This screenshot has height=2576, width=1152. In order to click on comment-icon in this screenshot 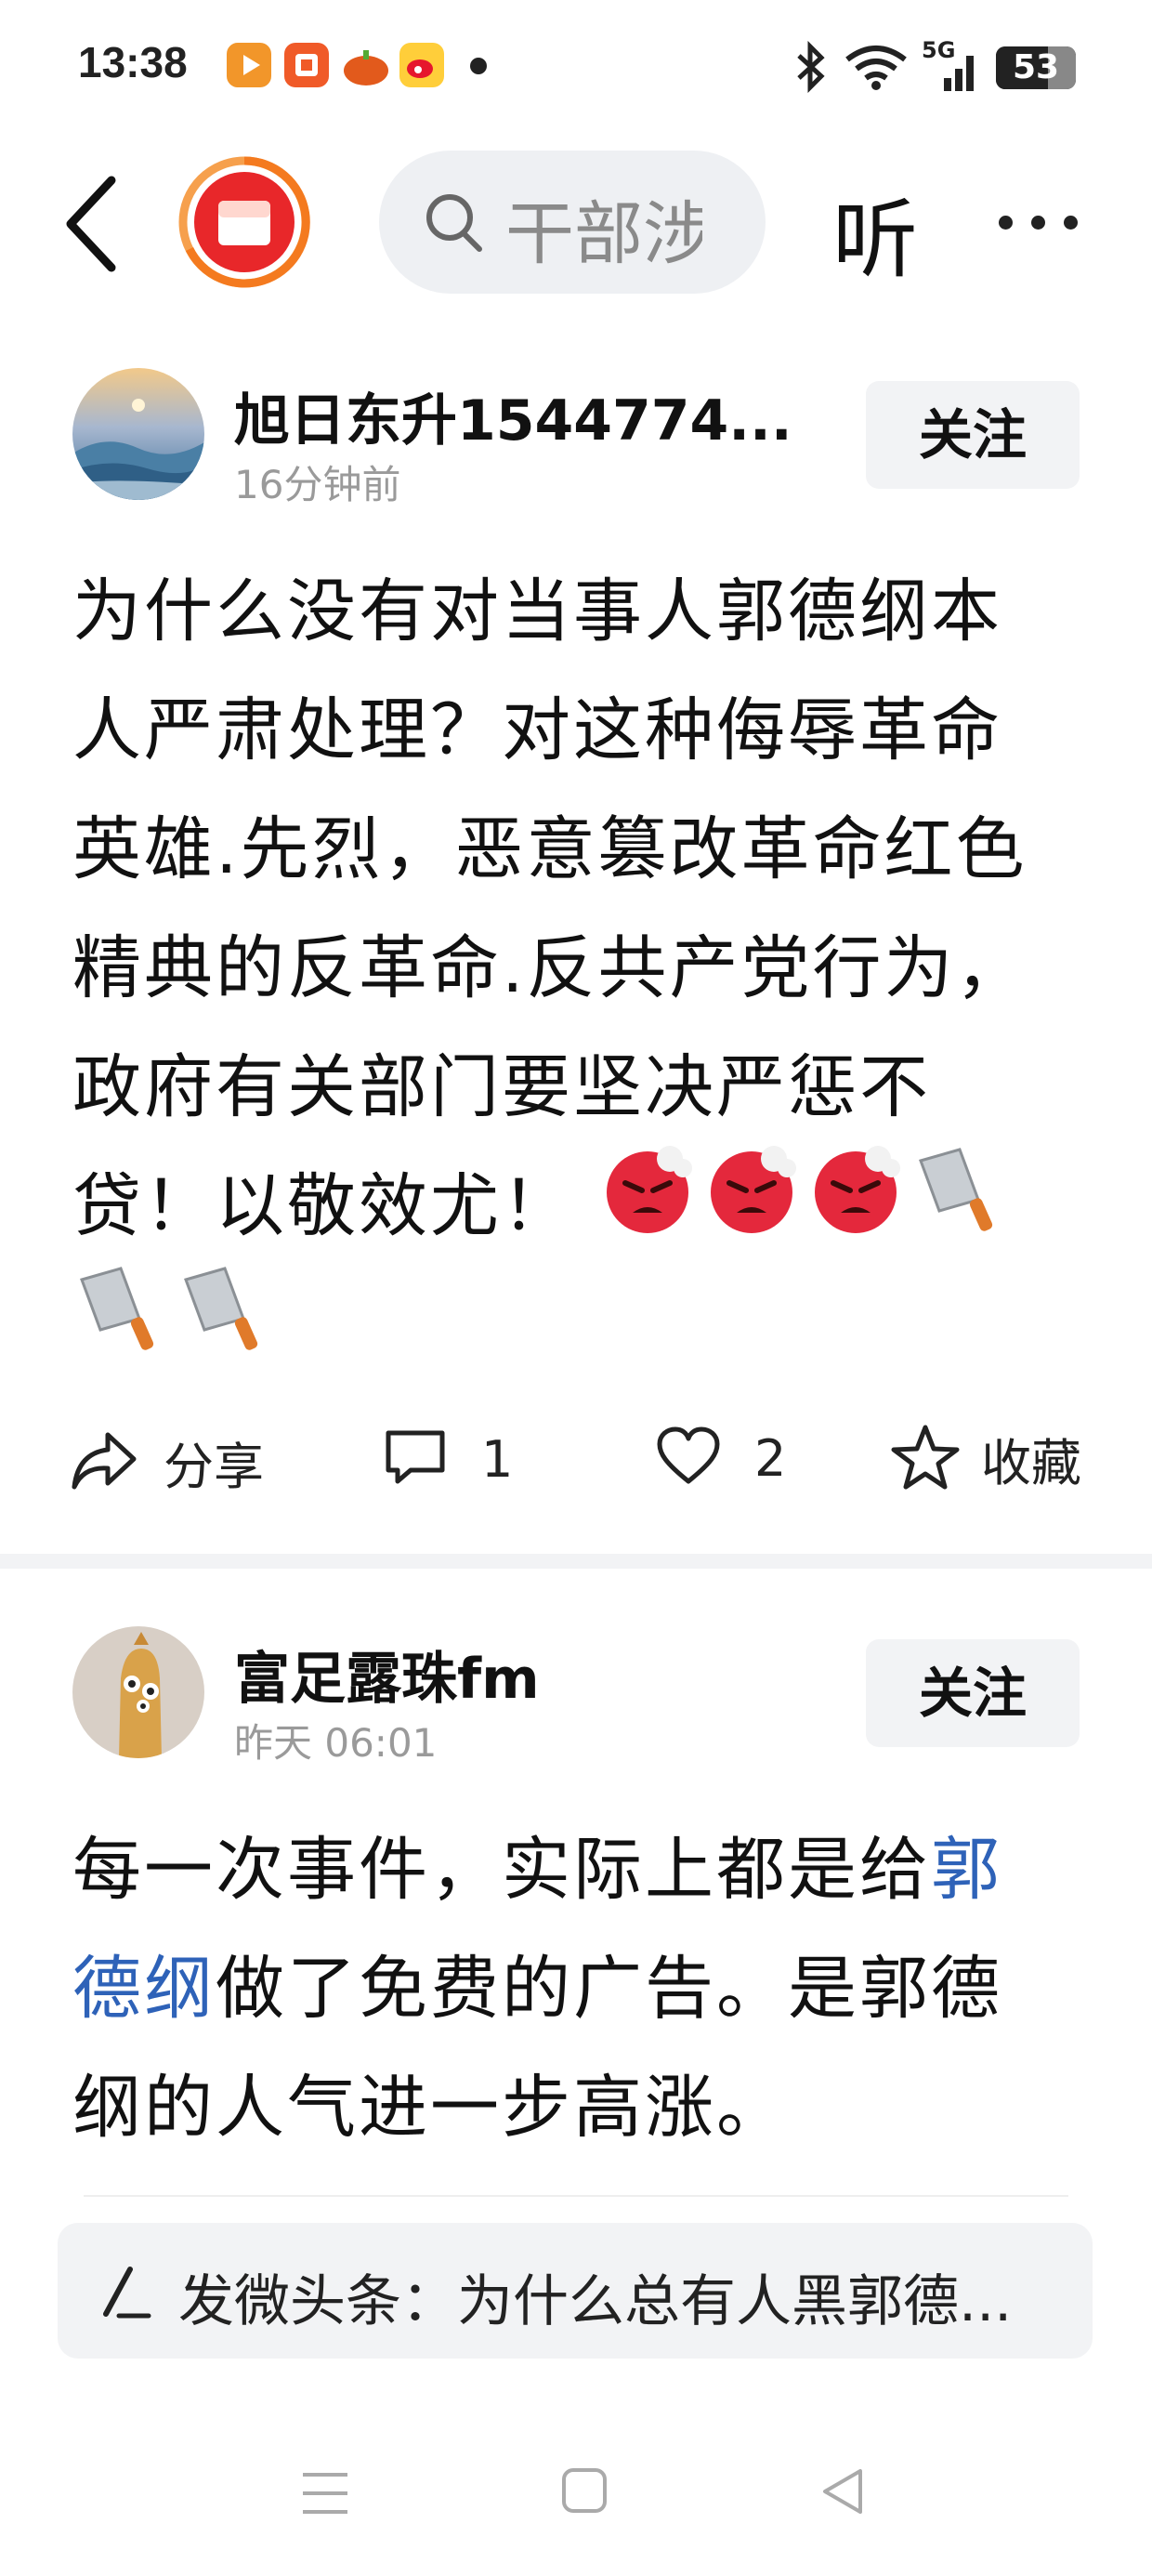, I will do `click(415, 1459)`.